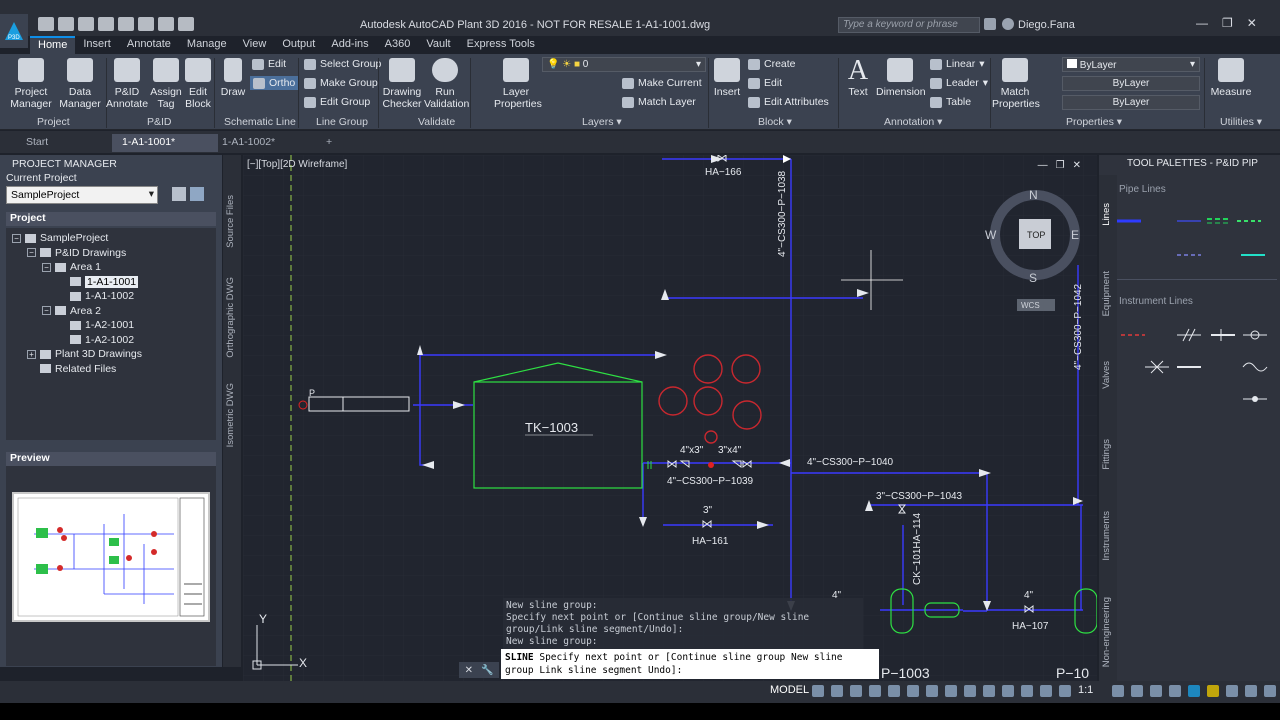  Describe the element at coordinates (198, 84) in the screenshot. I see `edit-block-button: Edit Block` at that location.